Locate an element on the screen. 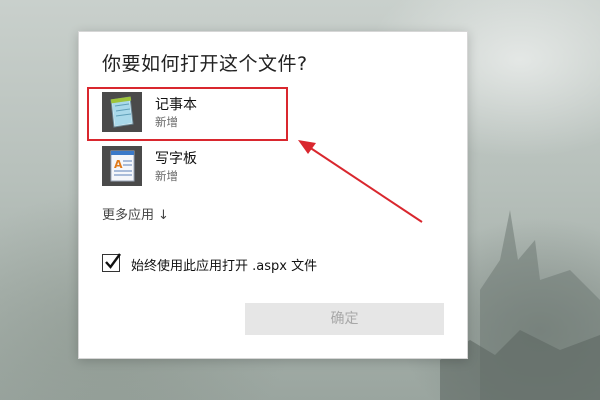 Image resolution: width=600 pixels, height=400 pixels. arrow-down-icon: ↓ is located at coordinates (163, 215).